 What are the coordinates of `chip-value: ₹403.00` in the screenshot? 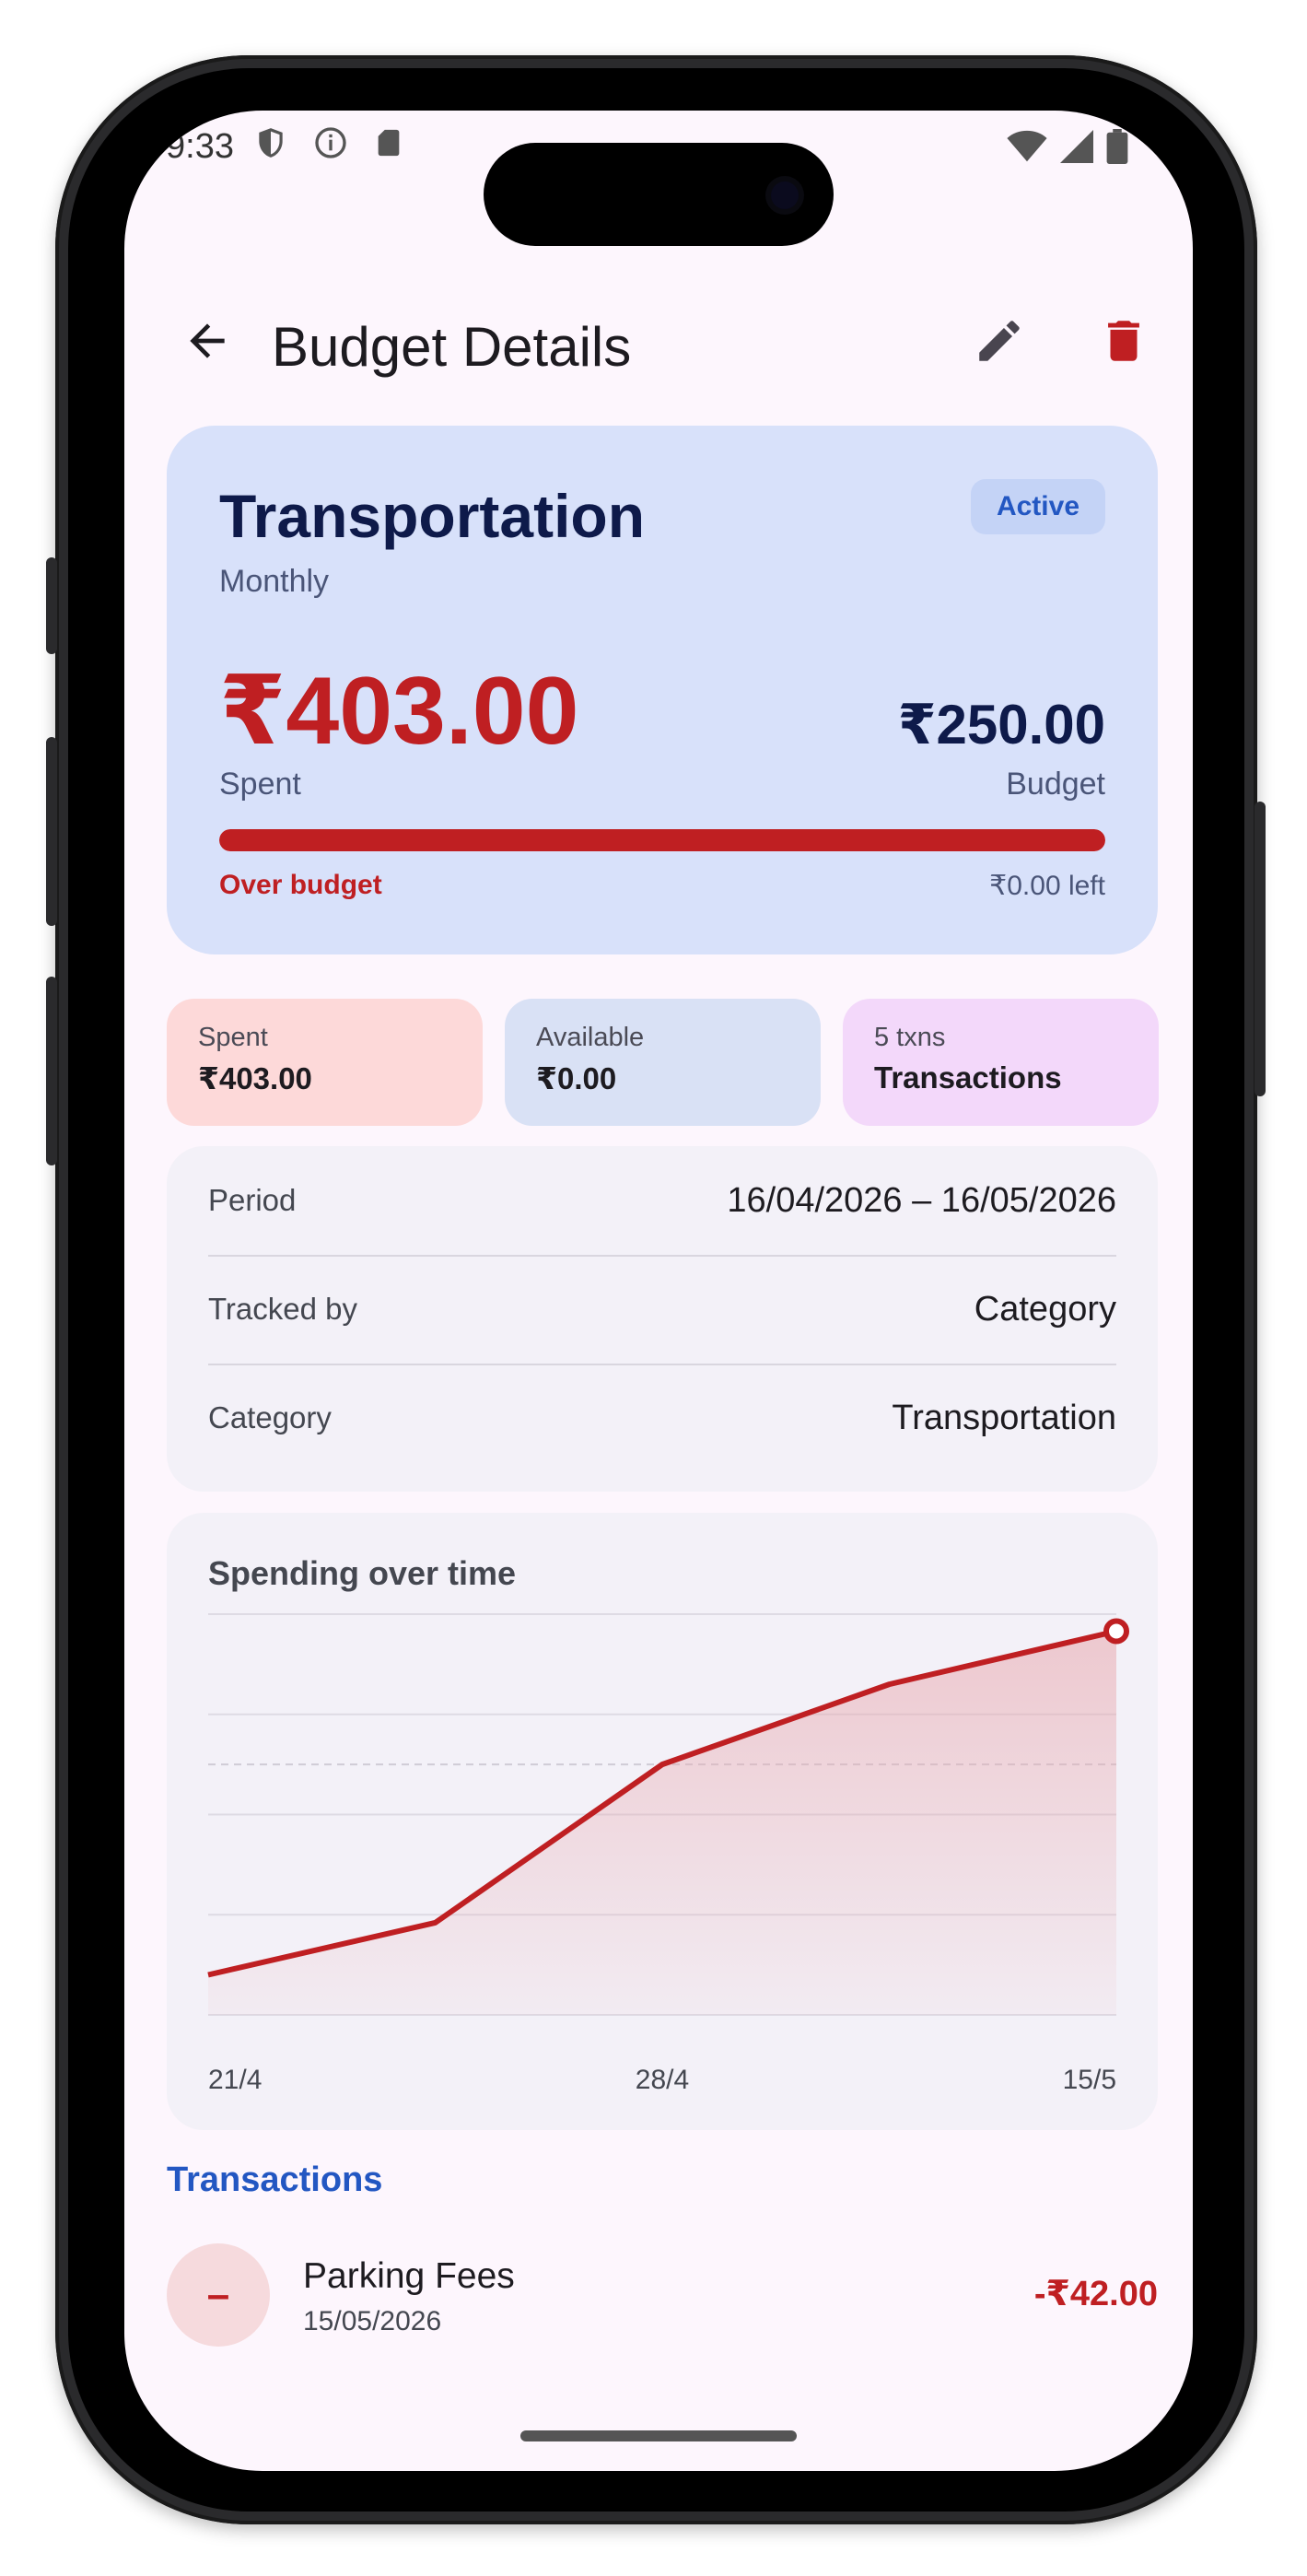 It's located at (255, 1078).